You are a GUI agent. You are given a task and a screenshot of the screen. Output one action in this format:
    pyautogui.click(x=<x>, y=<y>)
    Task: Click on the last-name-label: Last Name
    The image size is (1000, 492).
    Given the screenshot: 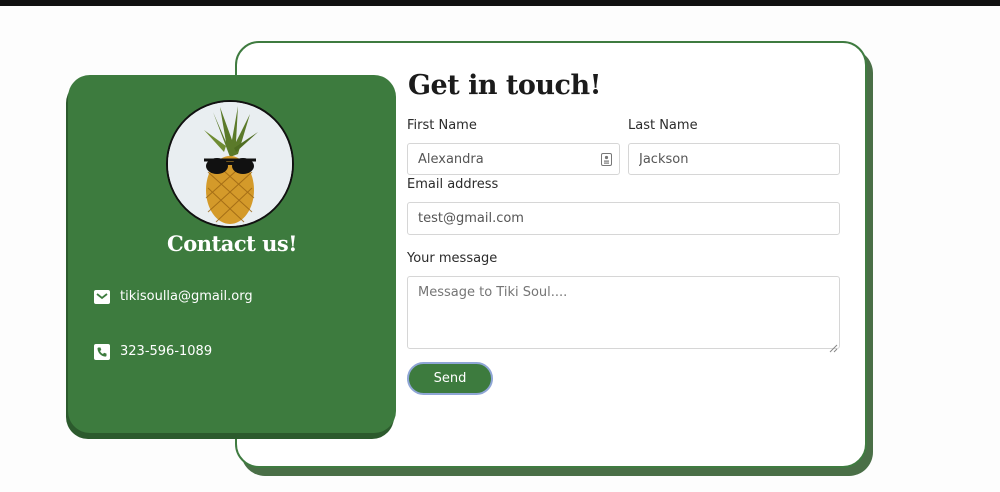 What is the action you would take?
    pyautogui.click(x=663, y=125)
    